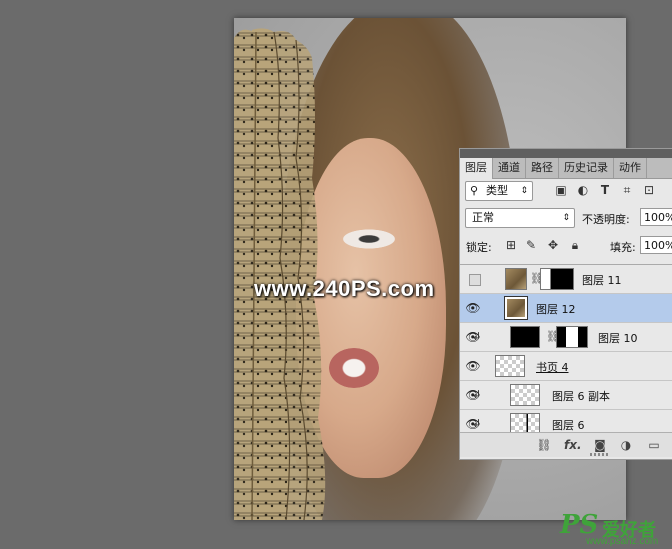 The image size is (672, 549). What do you see at coordinates (649, 190) in the screenshot?
I see `smart-object-filter-icon: ⊡` at bounding box center [649, 190].